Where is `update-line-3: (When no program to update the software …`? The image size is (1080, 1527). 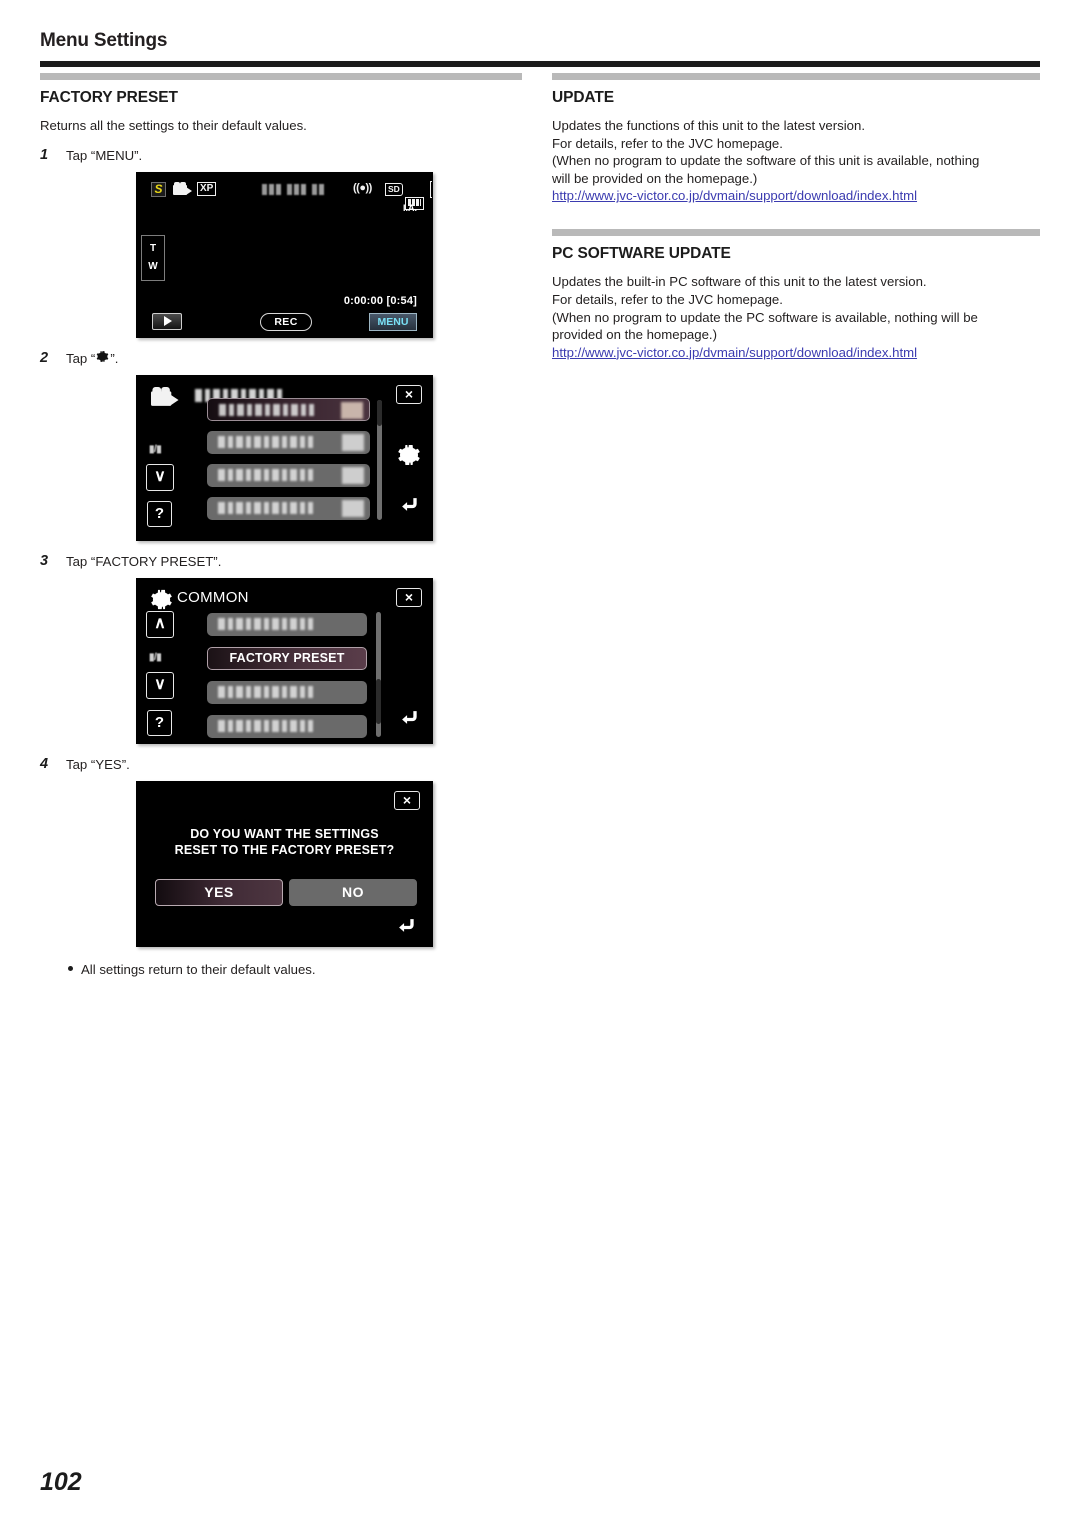
update-line-3: (When no program to update the software … is located at coordinates (766, 161).